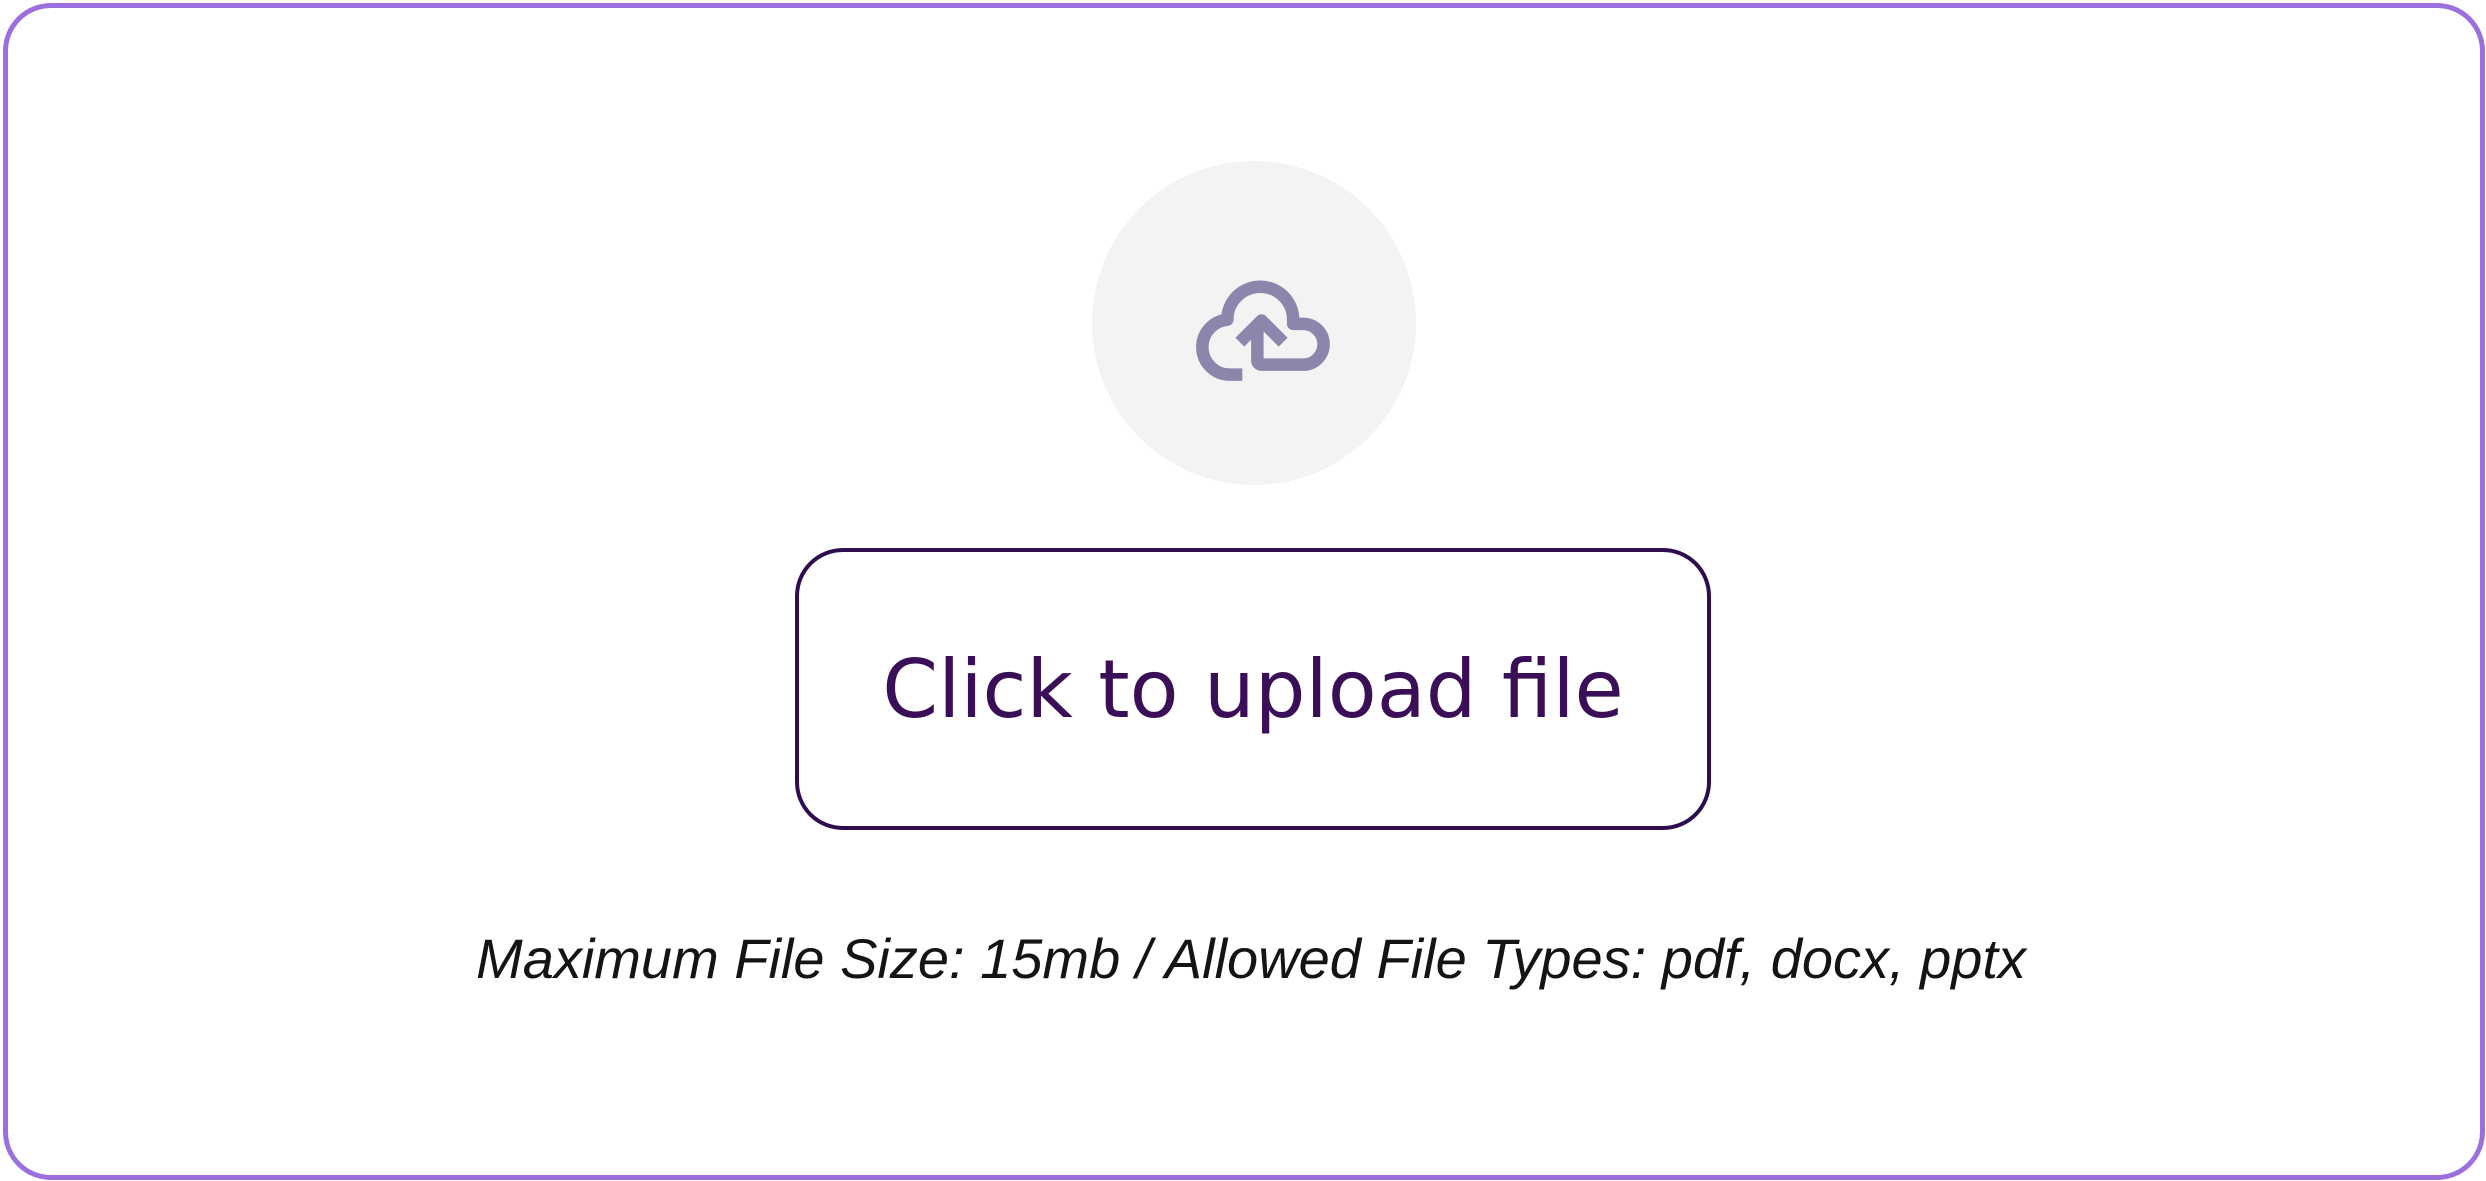 The height and width of the screenshot is (1181, 2486). I want to click on upload-icon-container, so click(1254, 323).